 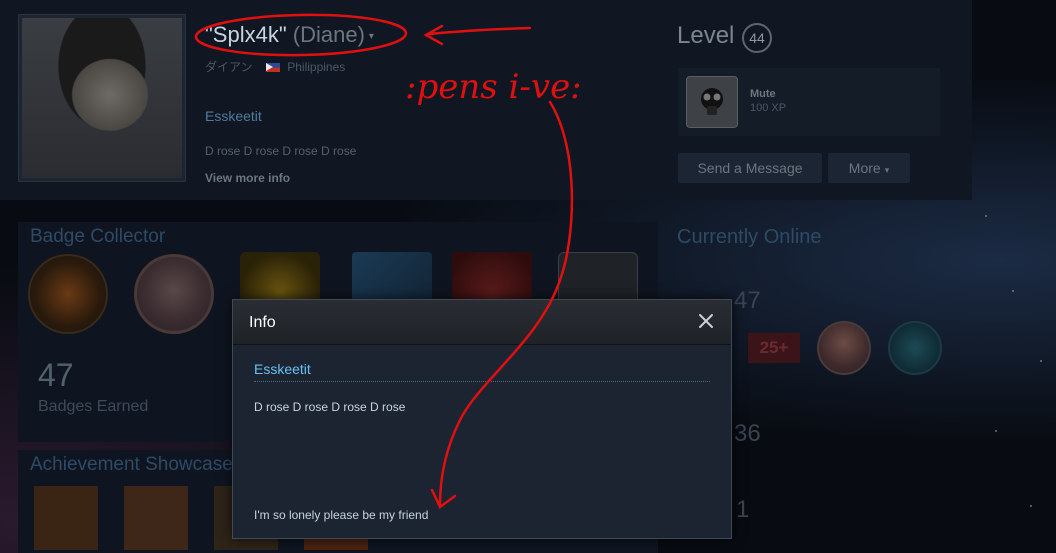 I want to click on modal-footer-text: I'm so lonely please be my friend, so click(x=341, y=515).